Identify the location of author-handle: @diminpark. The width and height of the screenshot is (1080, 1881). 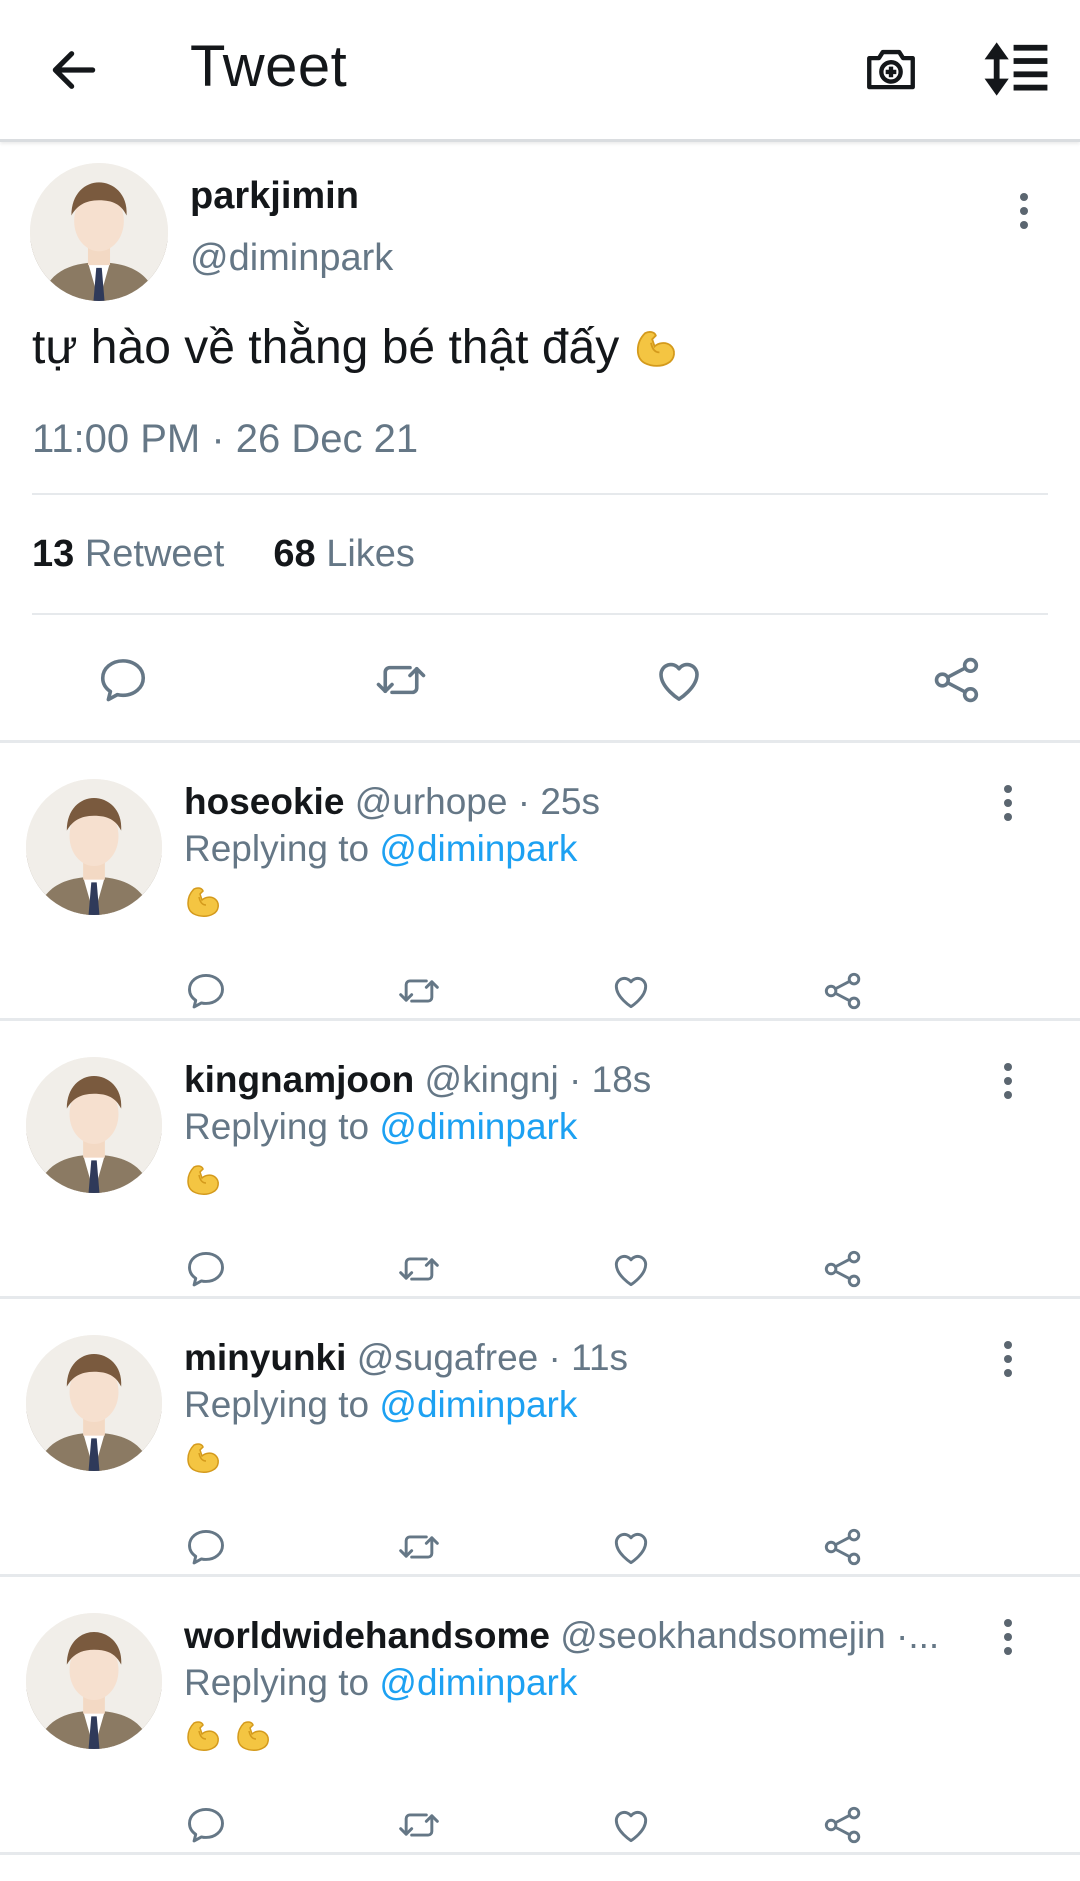
(291, 258).